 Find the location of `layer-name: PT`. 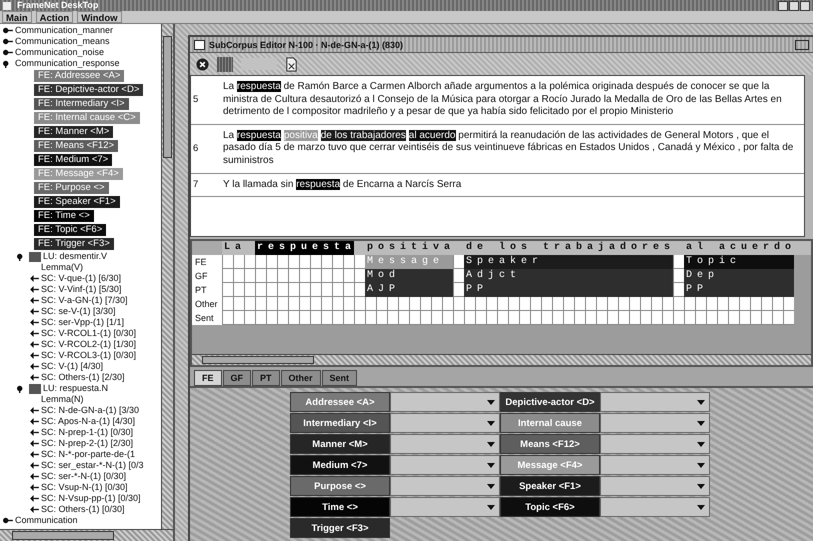

layer-name: PT is located at coordinates (207, 290).